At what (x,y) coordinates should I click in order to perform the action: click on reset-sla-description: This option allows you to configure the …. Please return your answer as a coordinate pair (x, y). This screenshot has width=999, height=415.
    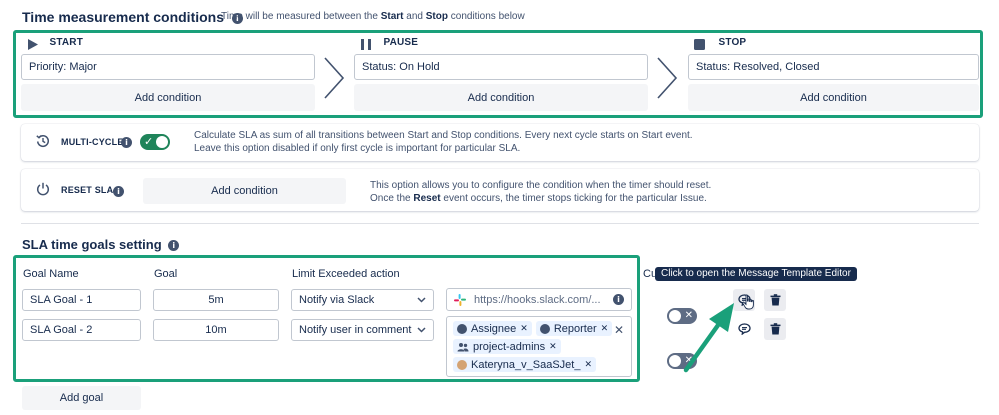
    Looking at the image, I should click on (541, 192).